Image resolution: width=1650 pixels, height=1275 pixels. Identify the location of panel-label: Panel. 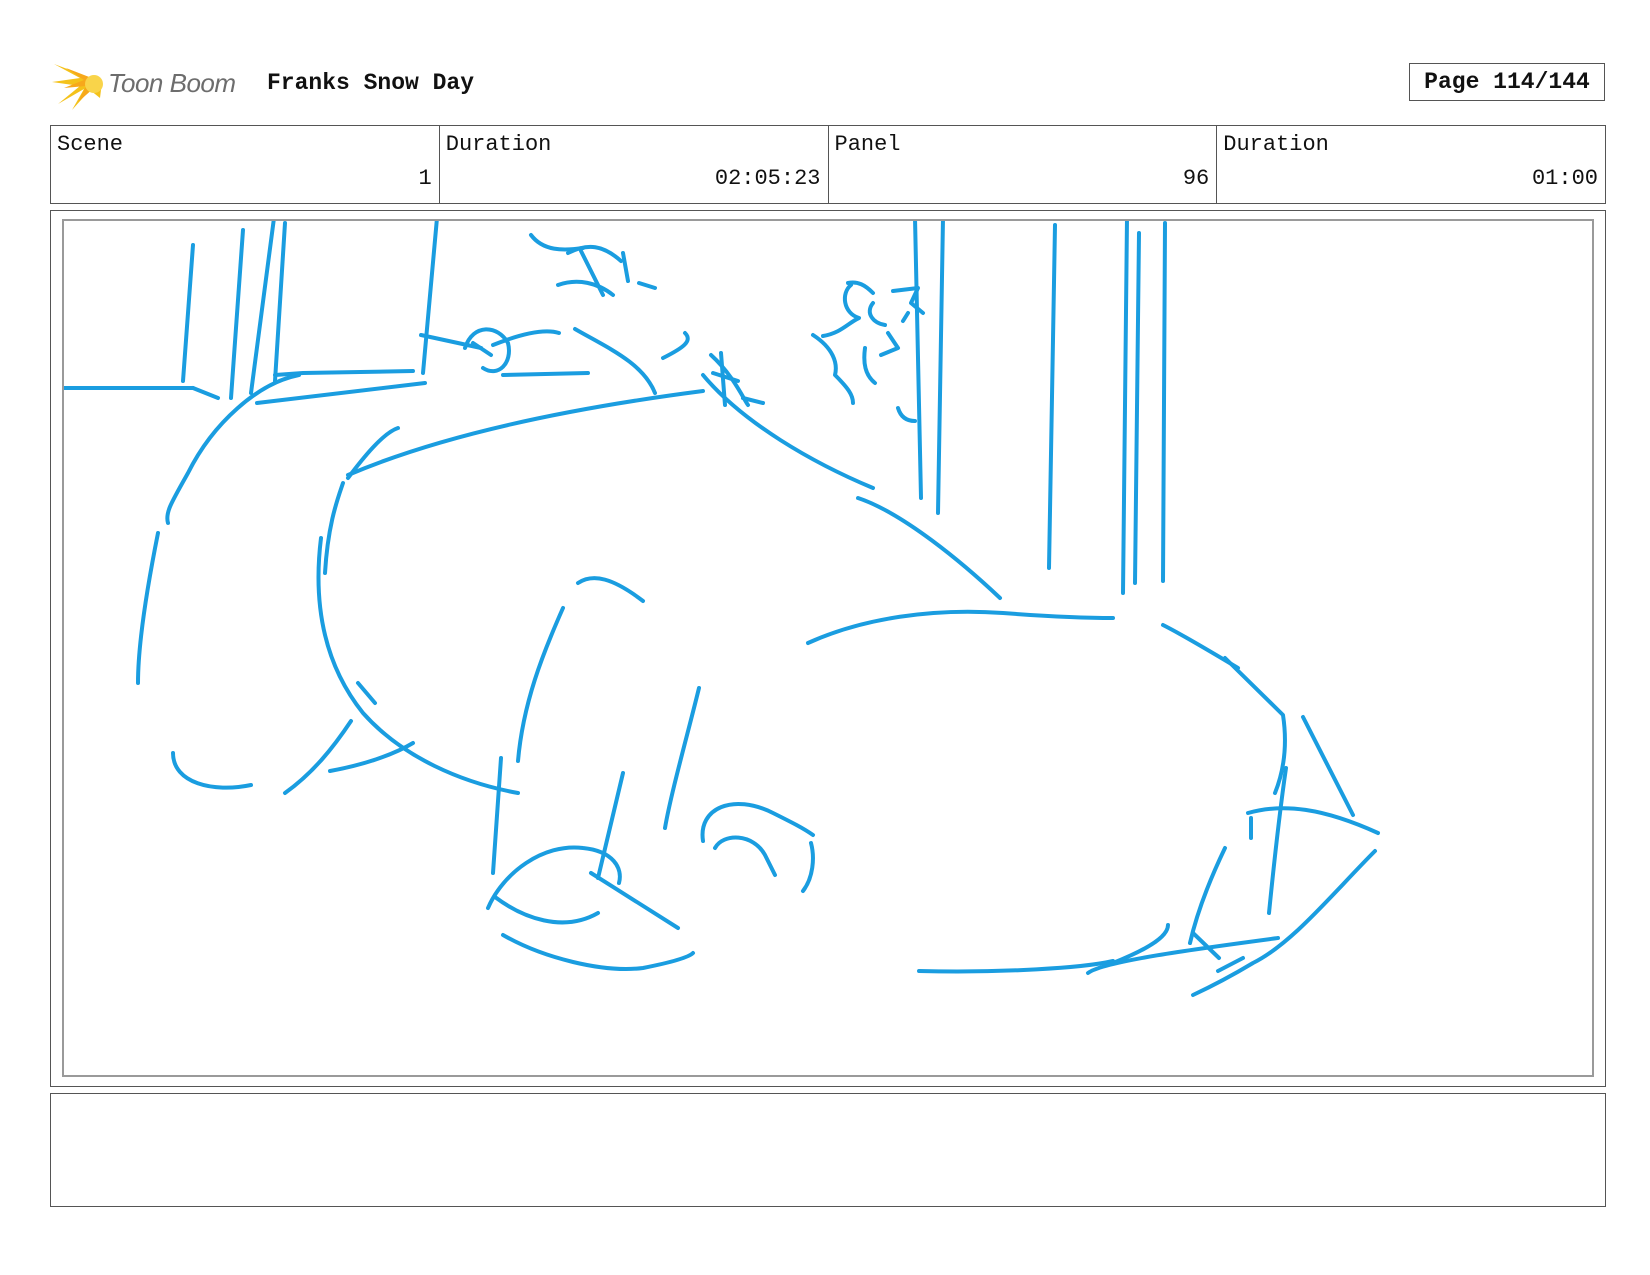
(867, 144).